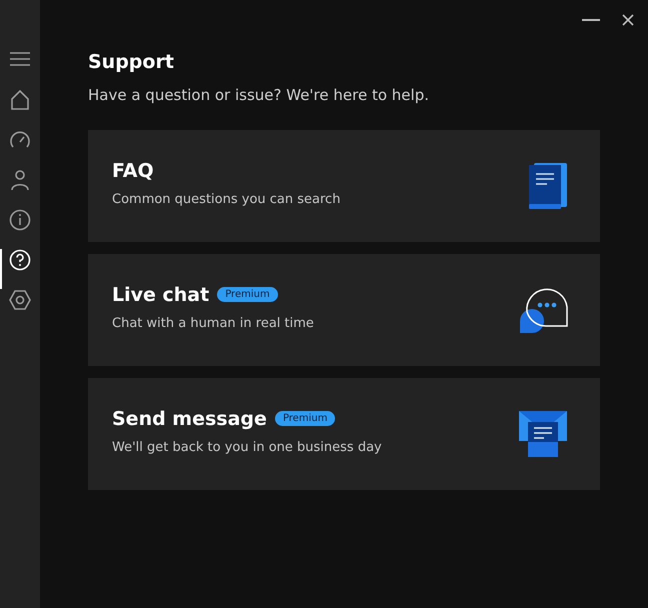  What do you see at coordinates (344, 434) in the screenshot?
I see `support-card: Send message Premium We'll get back to you in one business day` at bounding box center [344, 434].